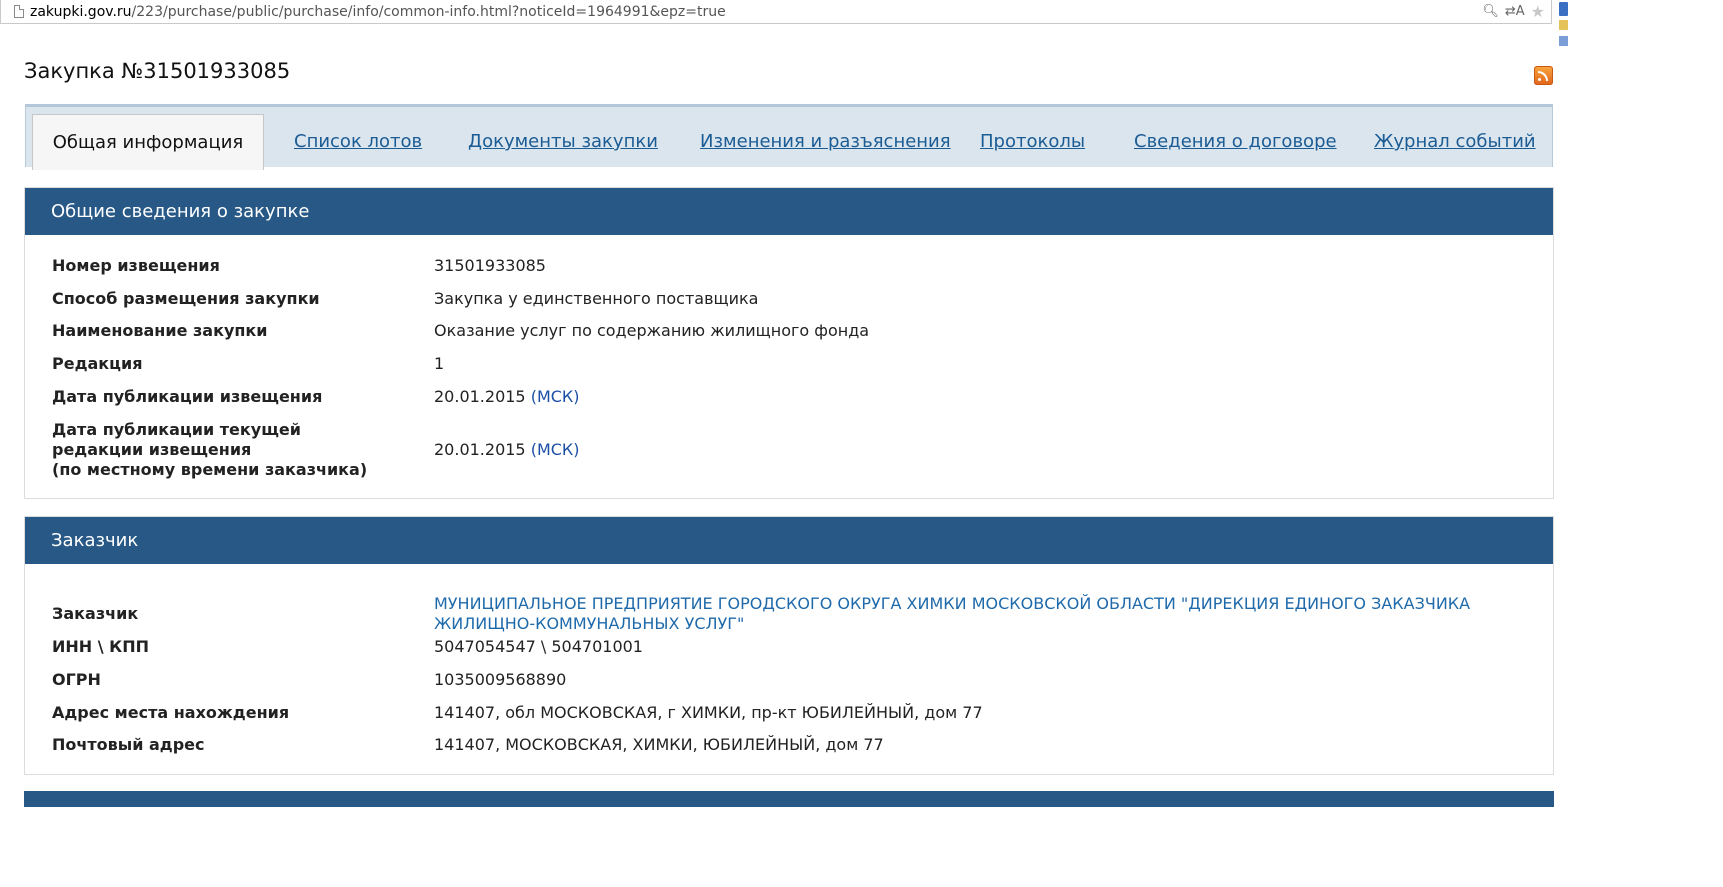  What do you see at coordinates (1032, 142) in the screenshot?
I see `tab-protocols: Протоколы` at bounding box center [1032, 142].